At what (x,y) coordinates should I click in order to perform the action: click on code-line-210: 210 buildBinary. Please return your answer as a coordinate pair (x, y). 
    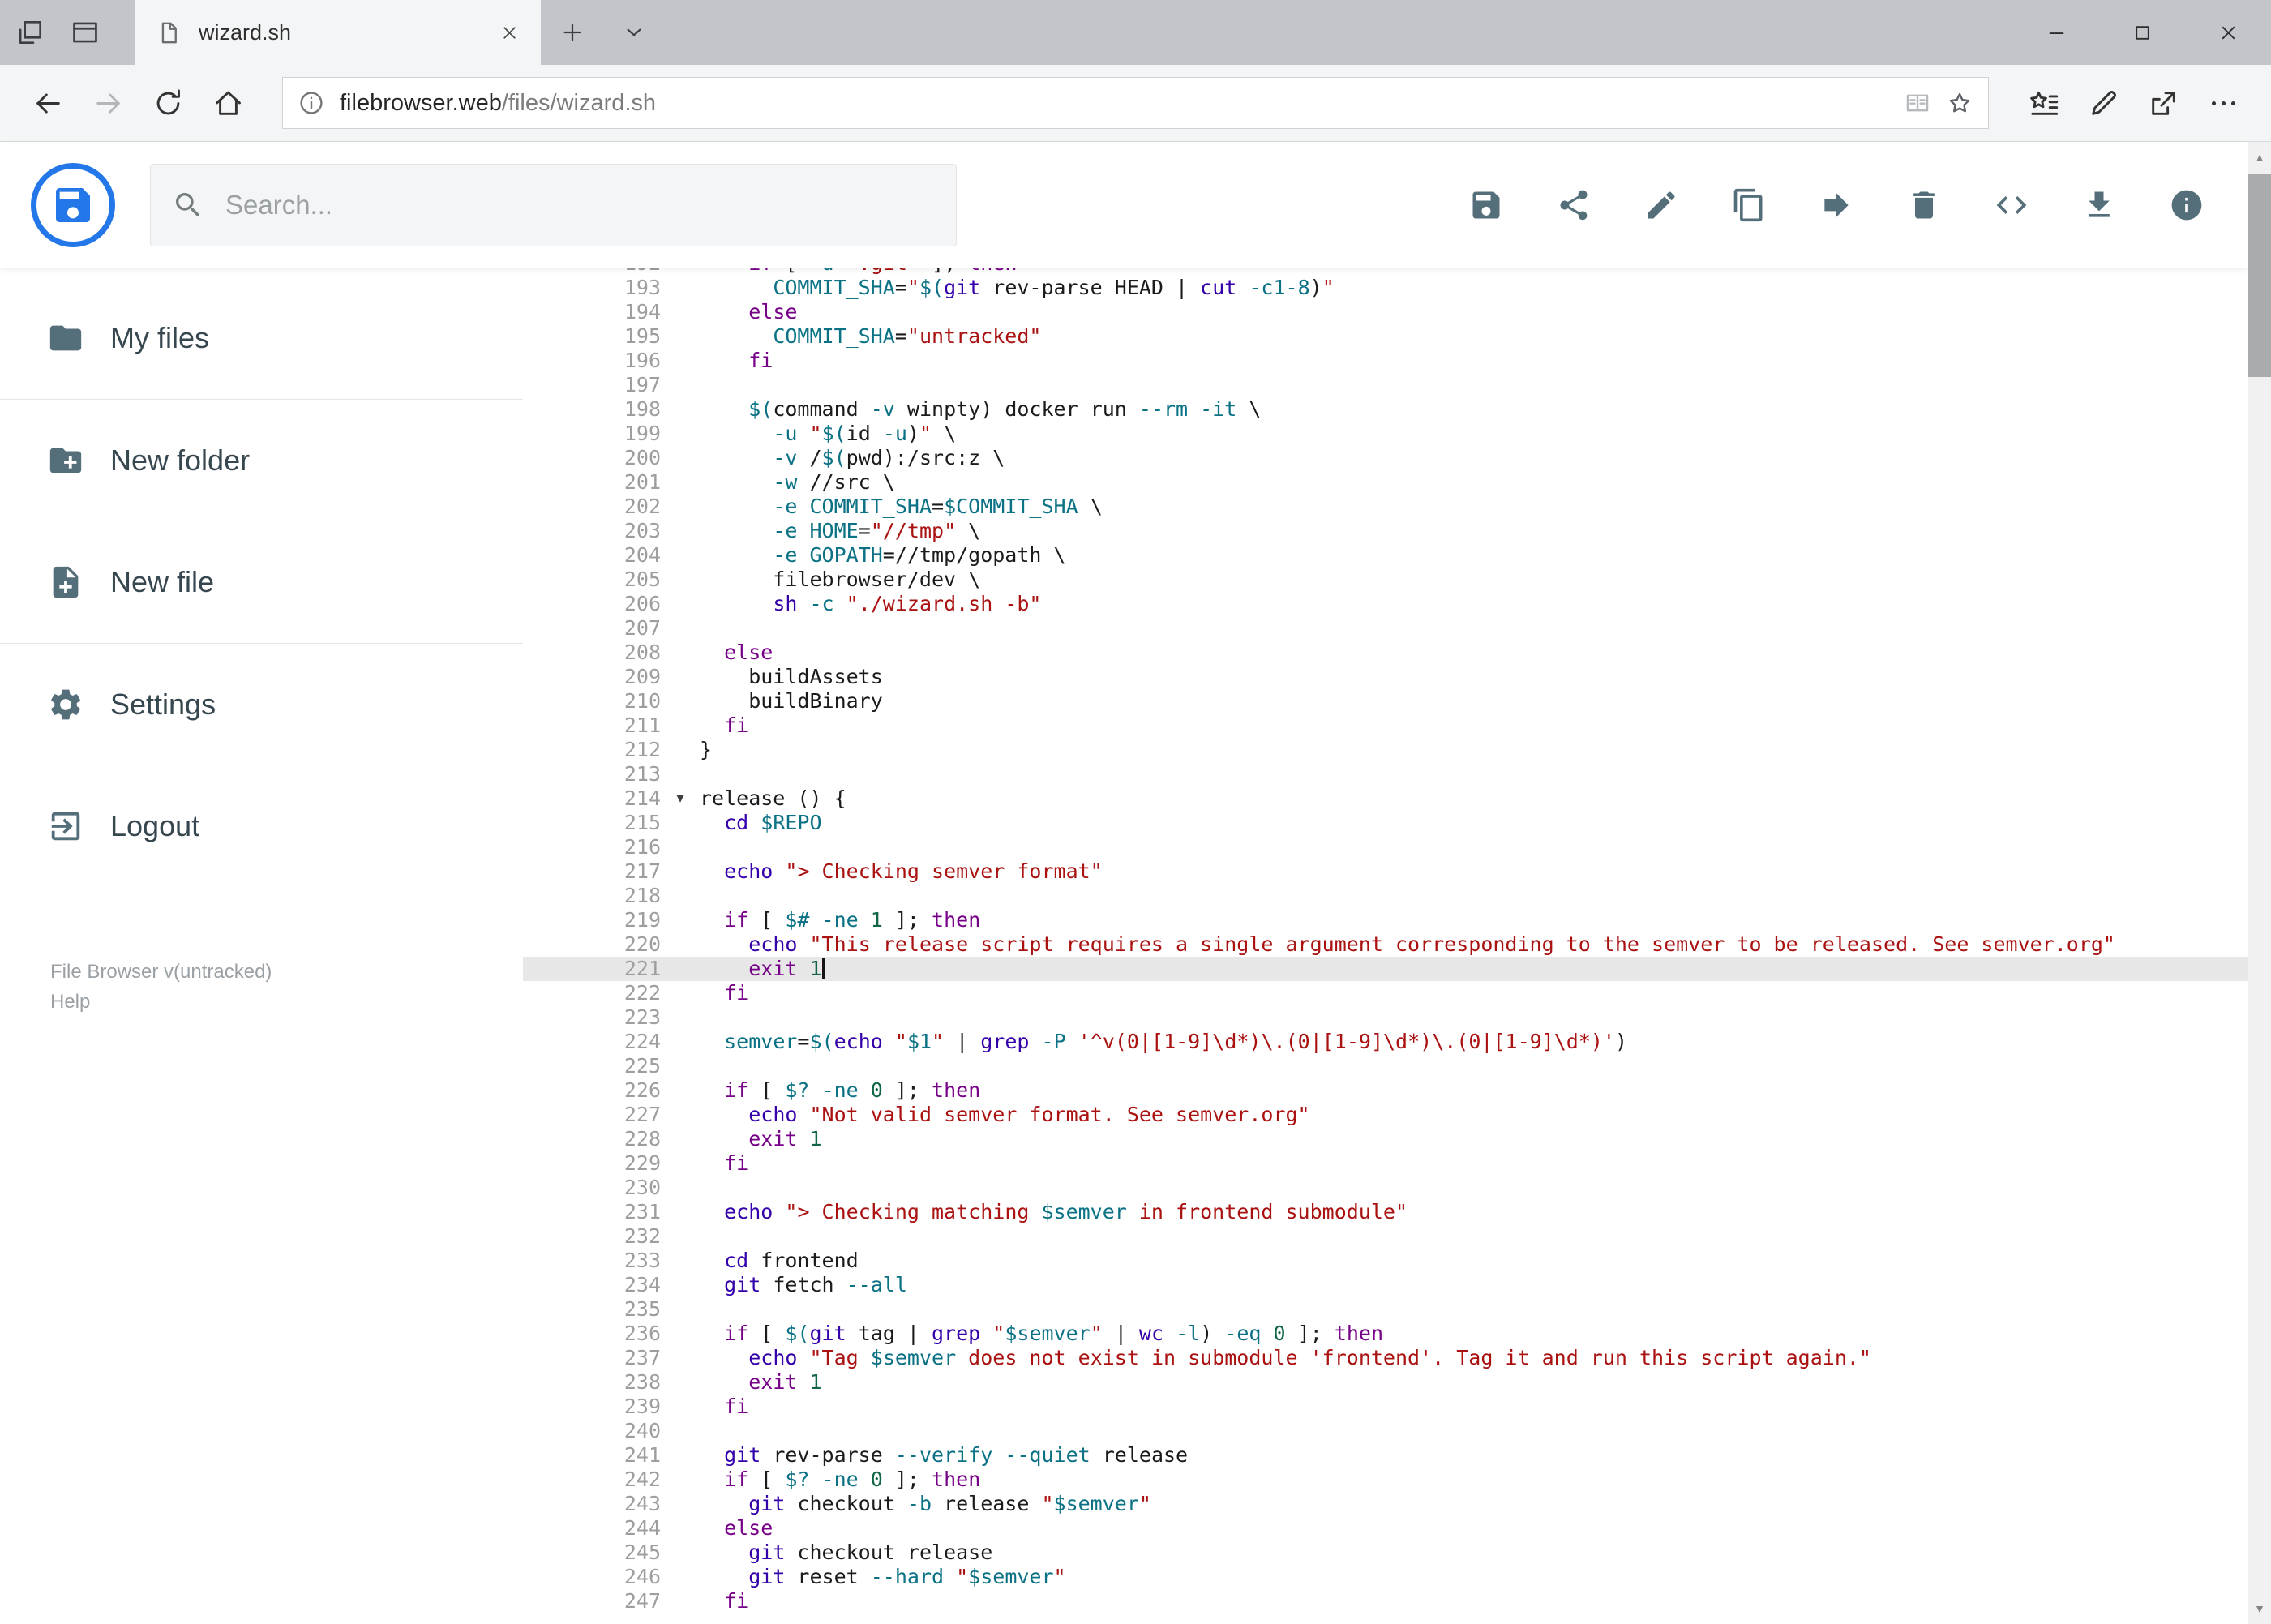
    Looking at the image, I should click on (1385, 701).